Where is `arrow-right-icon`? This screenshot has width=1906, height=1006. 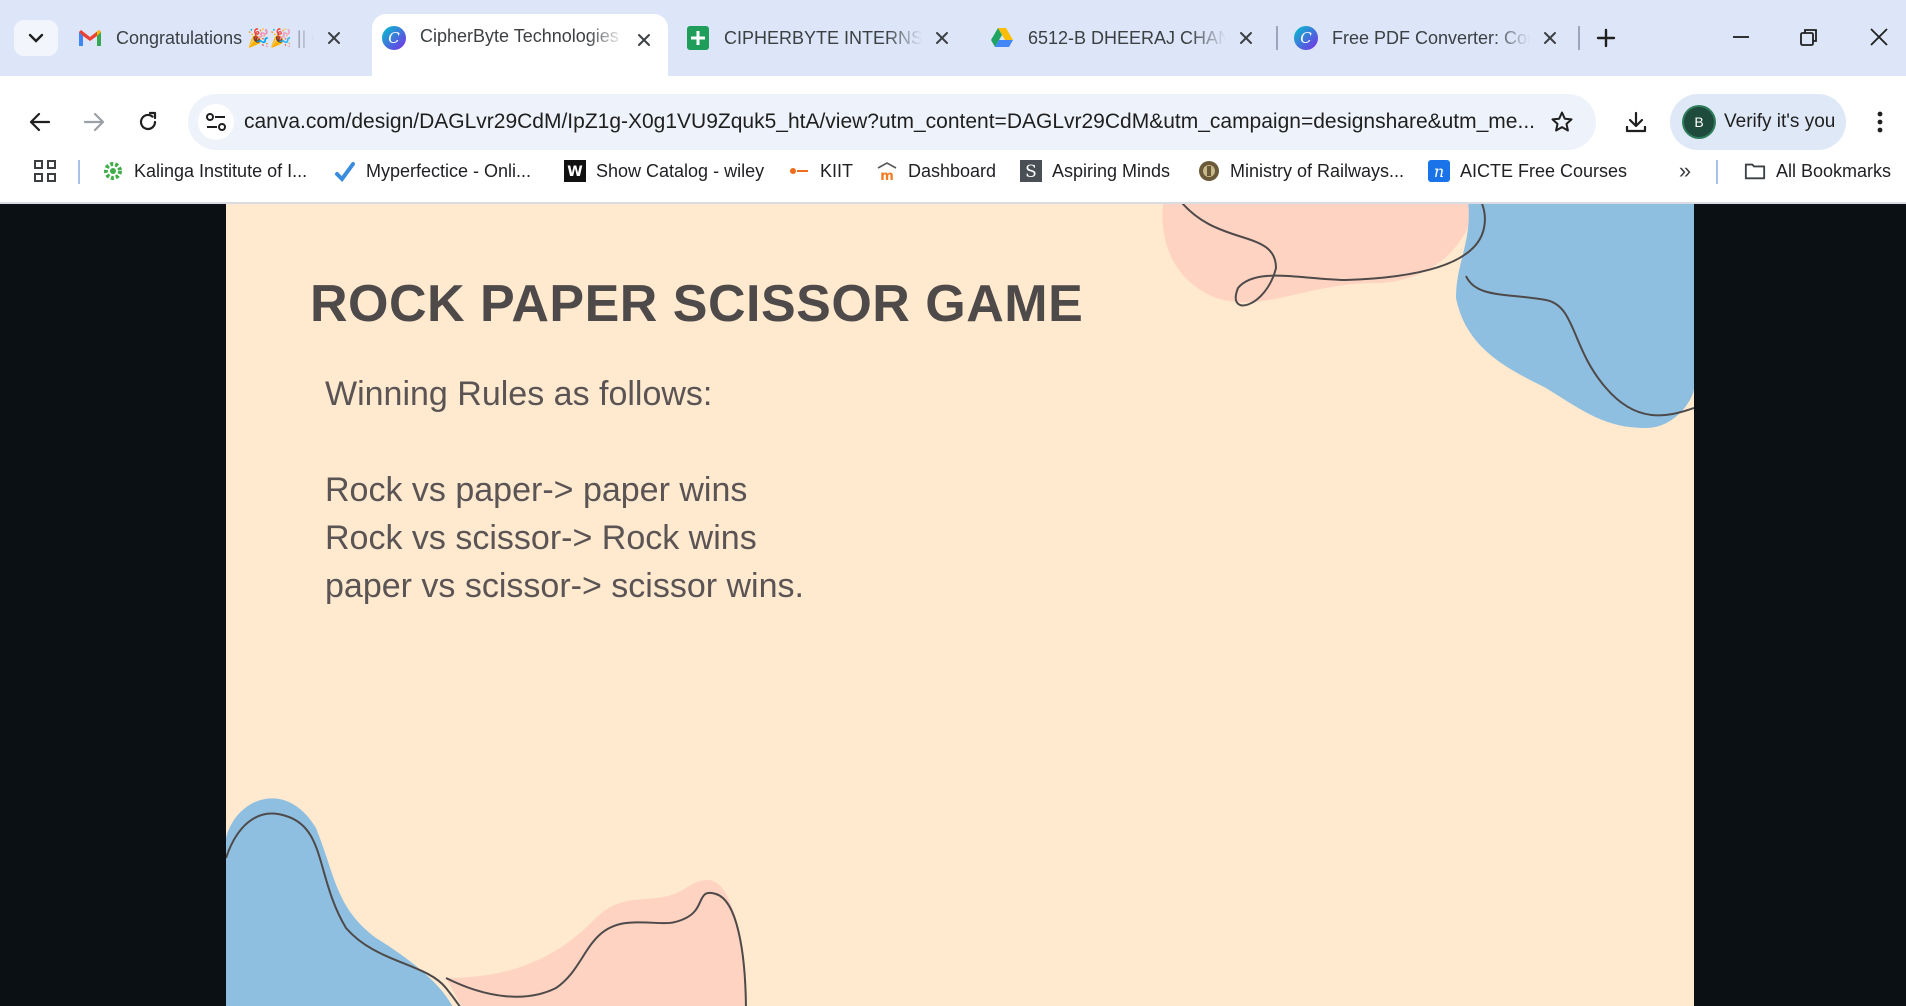
arrow-right-icon is located at coordinates (94, 122).